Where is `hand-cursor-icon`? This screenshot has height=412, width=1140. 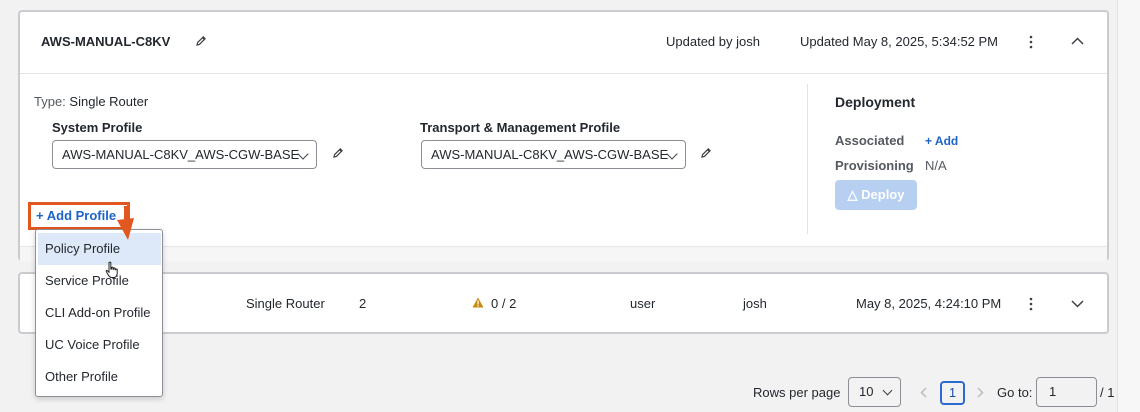 hand-cursor-icon is located at coordinates (111, 269).